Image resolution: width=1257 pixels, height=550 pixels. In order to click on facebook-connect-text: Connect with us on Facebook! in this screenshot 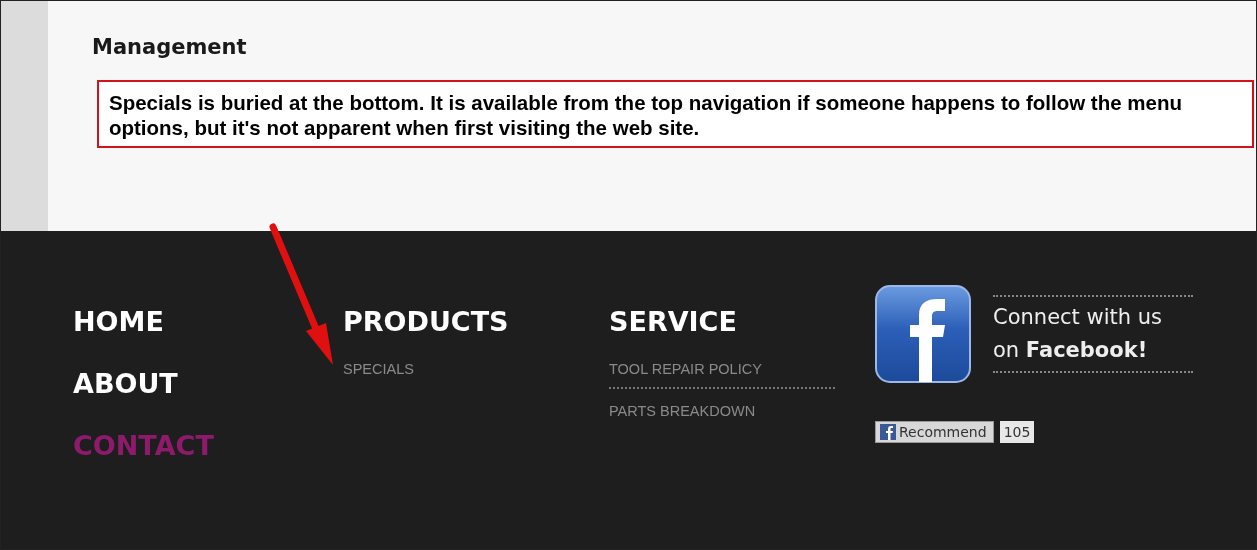, I will do `click(1093, 334)`.